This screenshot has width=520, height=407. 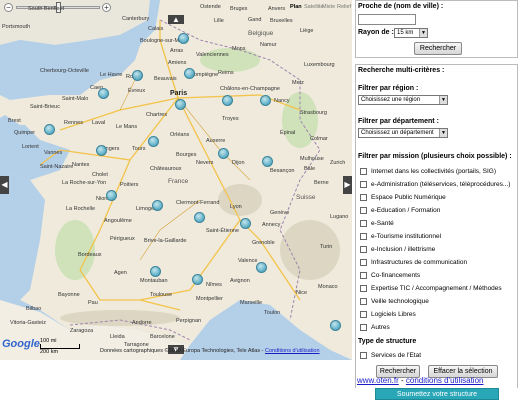 What do you see at coordinates (406, 210) in the screenshot?
I see `mission-option-label: e-Education / Formation` at bounding box center [406, 210].